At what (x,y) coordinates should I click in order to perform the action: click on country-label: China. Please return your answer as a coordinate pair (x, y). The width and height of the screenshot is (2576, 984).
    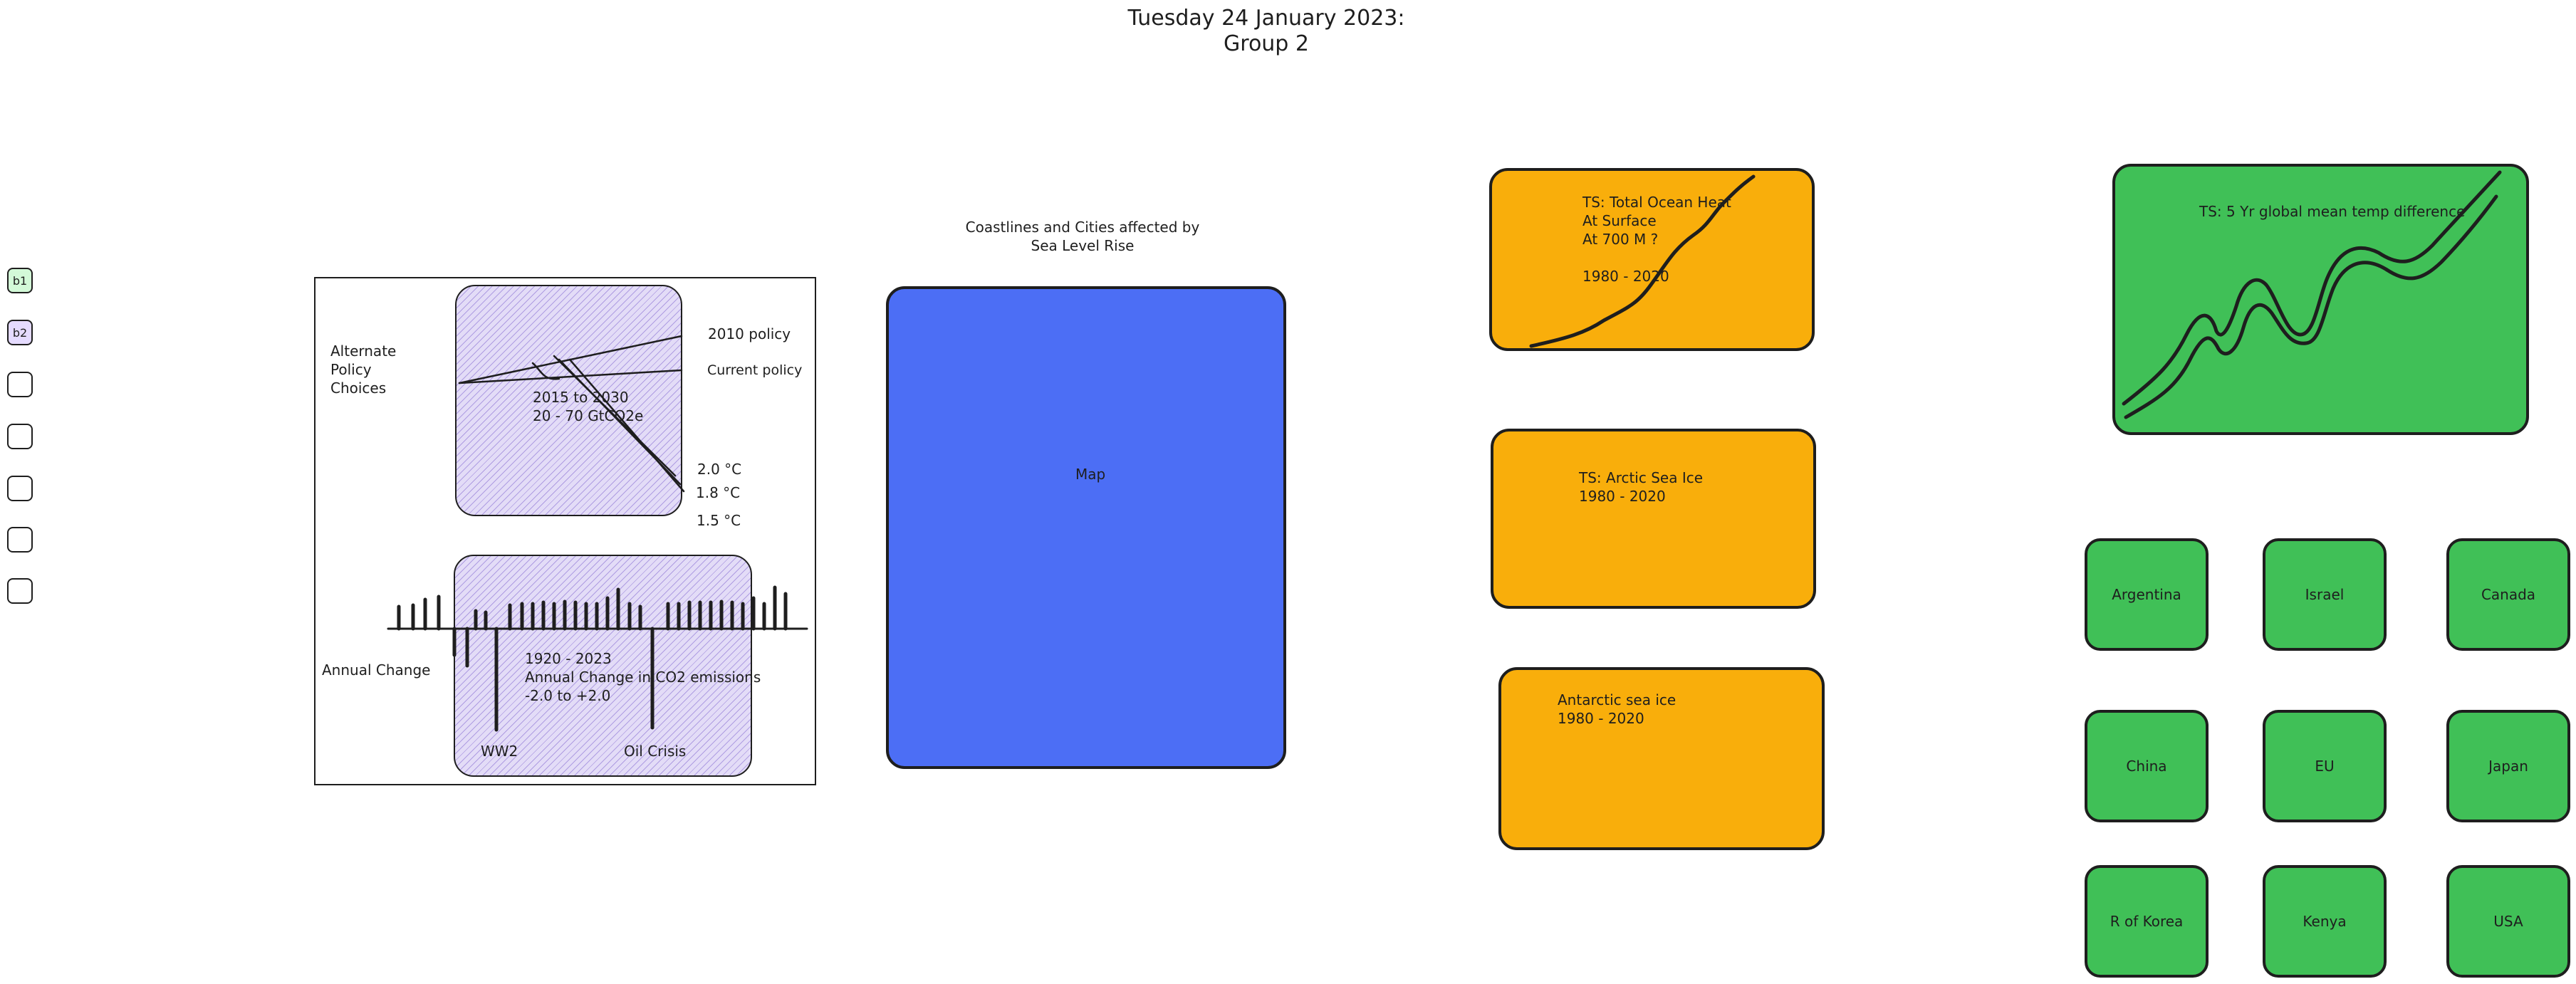
    Looking at the image, I should click on (2146, 766).